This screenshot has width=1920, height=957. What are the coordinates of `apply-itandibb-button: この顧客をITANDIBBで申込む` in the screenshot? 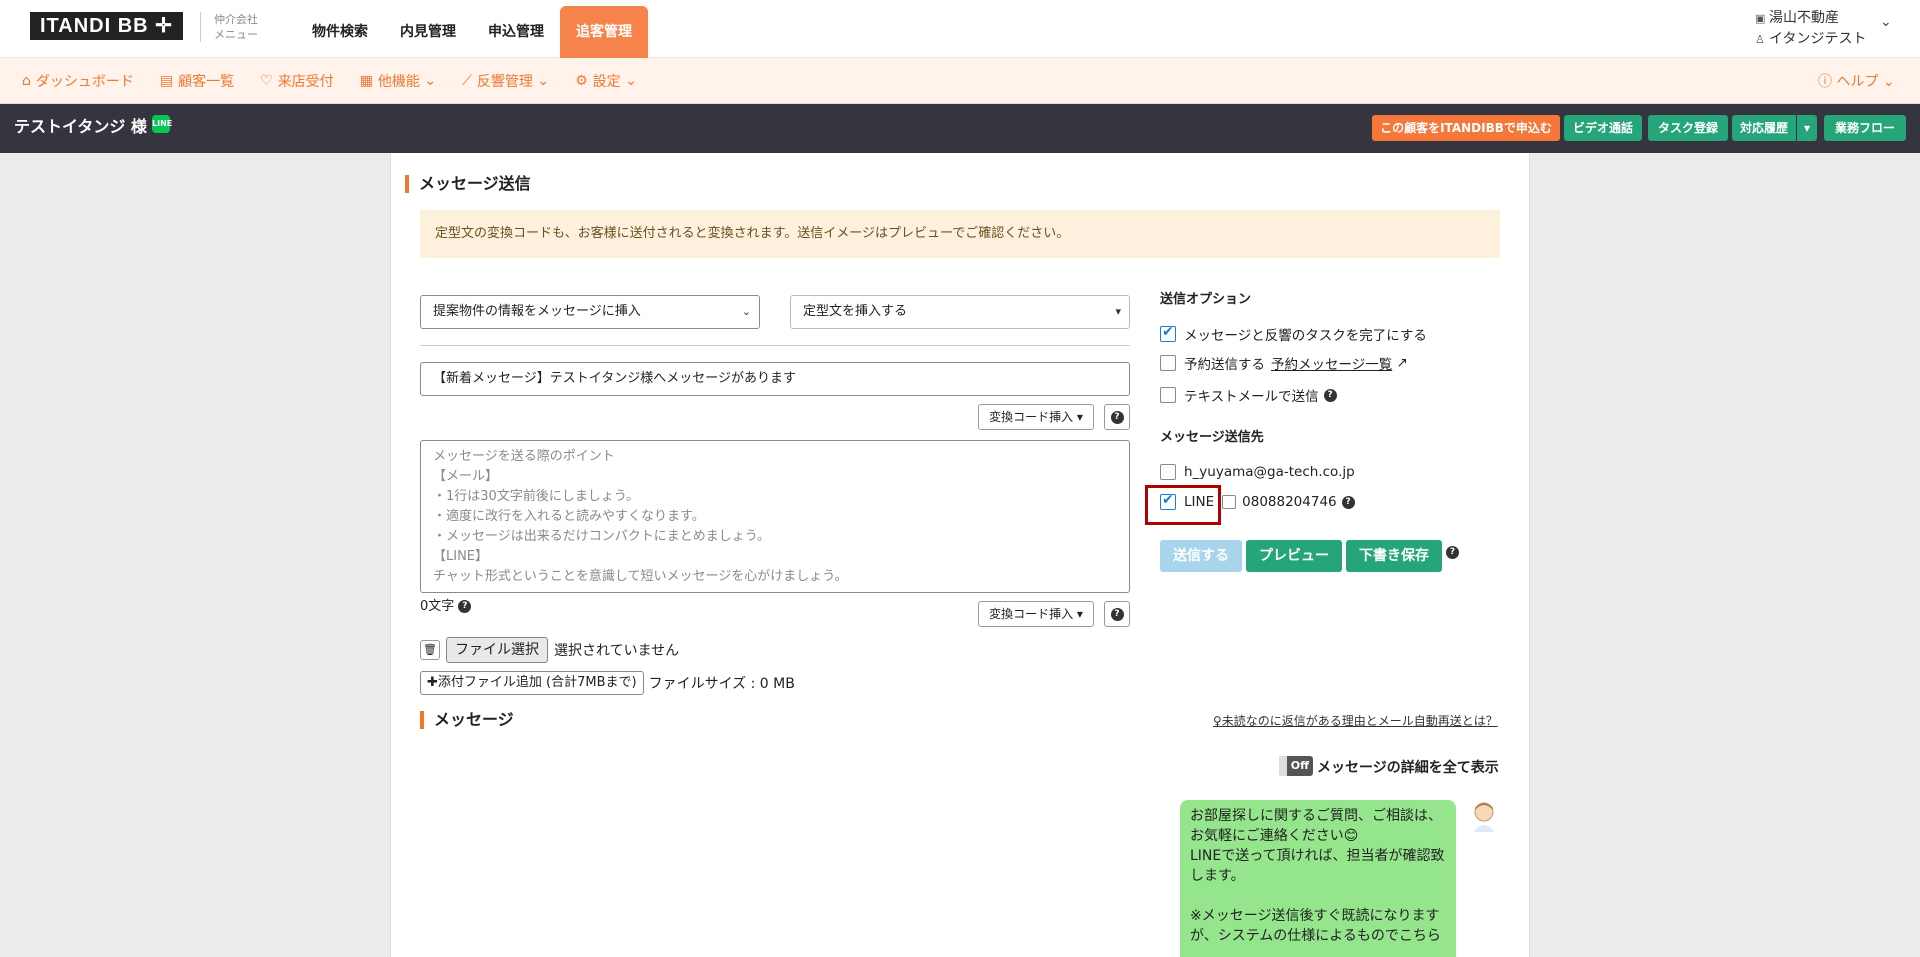 It's located at (1466, 128).